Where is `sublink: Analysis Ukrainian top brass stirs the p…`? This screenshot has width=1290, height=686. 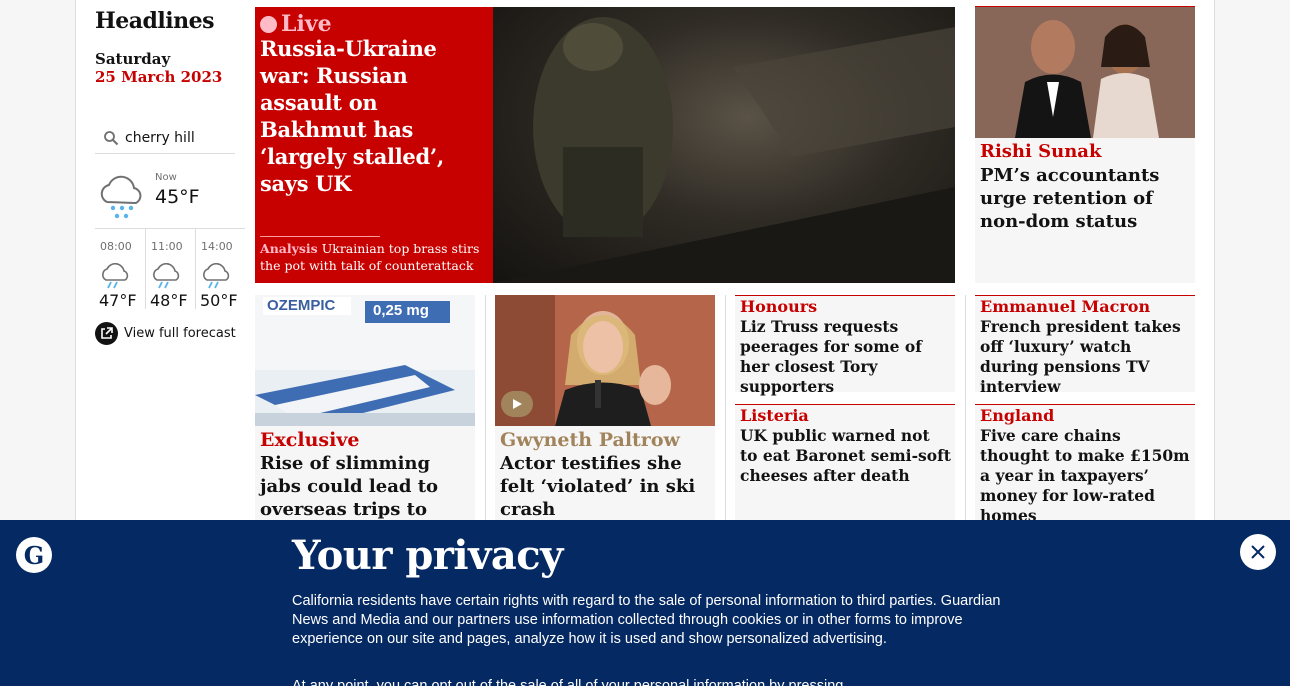
sublink: Analysis Ukrainian top brass stirs the p… is located at coordinates (374, 257).